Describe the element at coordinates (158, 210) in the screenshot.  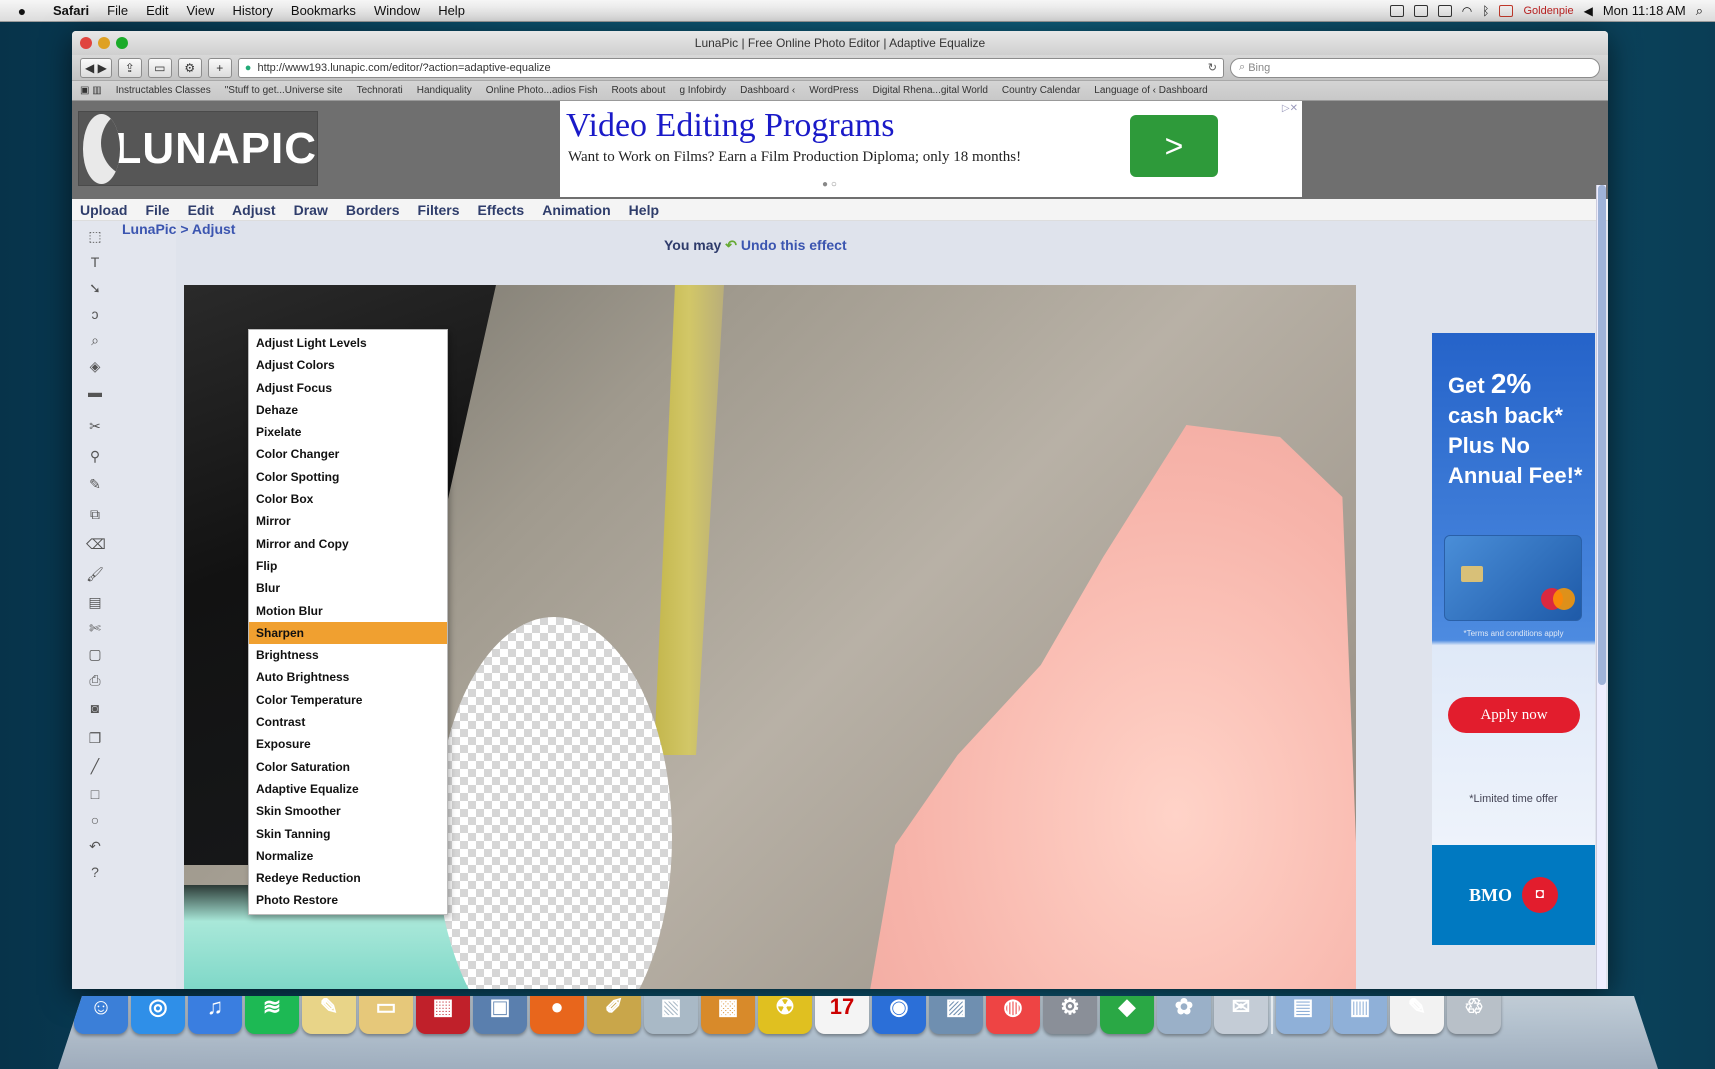
I see `nav-file: File` at that location.